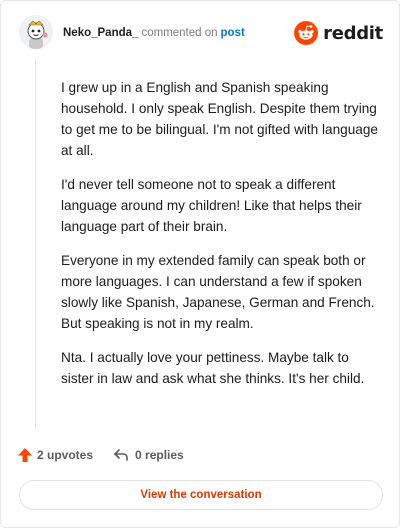 The height and width of the screenshot is (528, 400). I want to click on upvote-button: 2 upvotes, so click(55, 455).